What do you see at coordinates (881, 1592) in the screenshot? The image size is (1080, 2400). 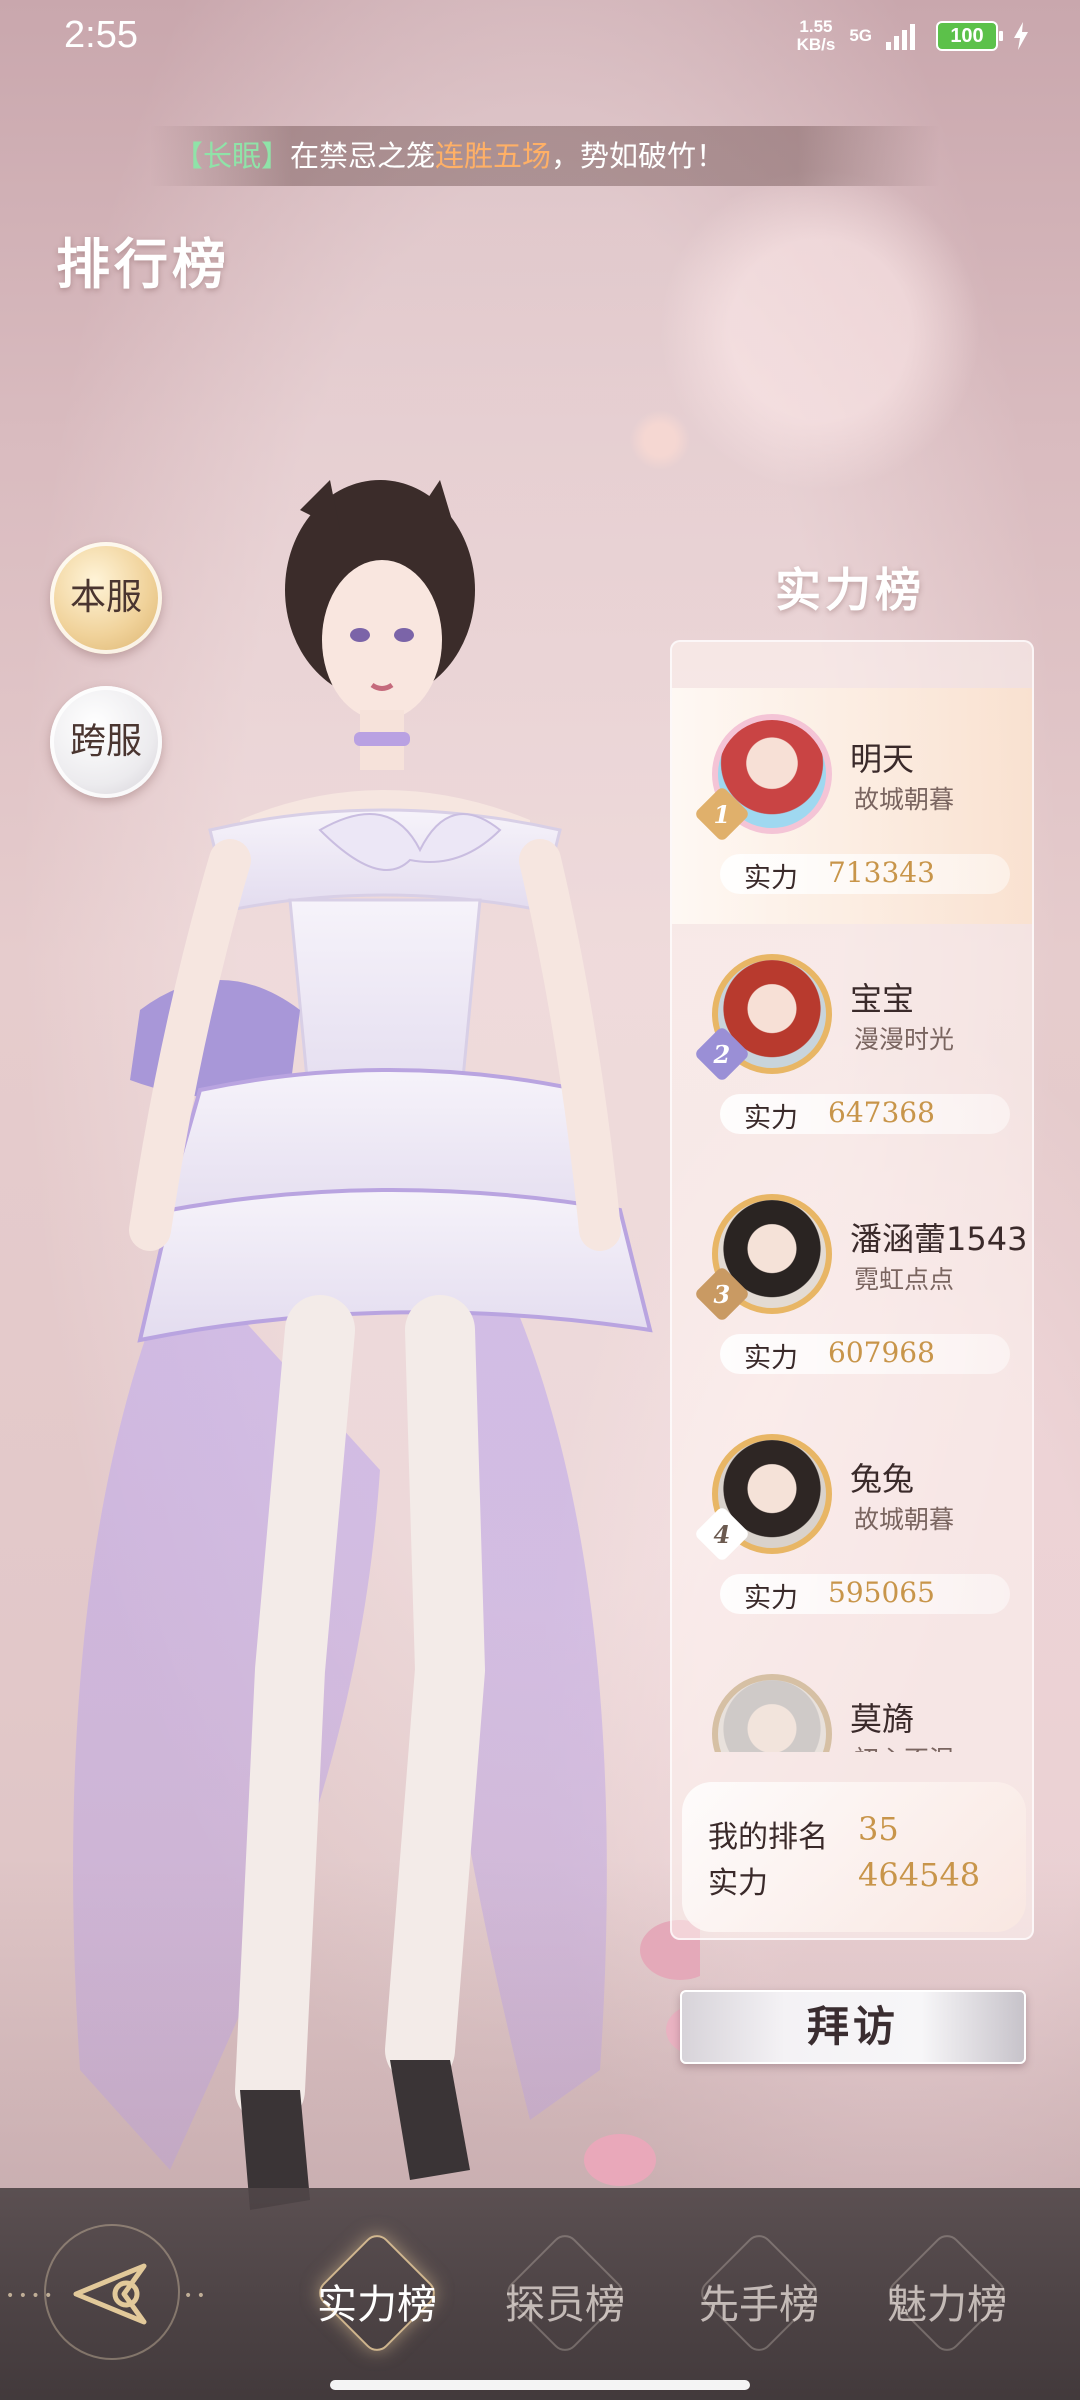 I see `power-value: 595065` at bounding box center [881, 1592].